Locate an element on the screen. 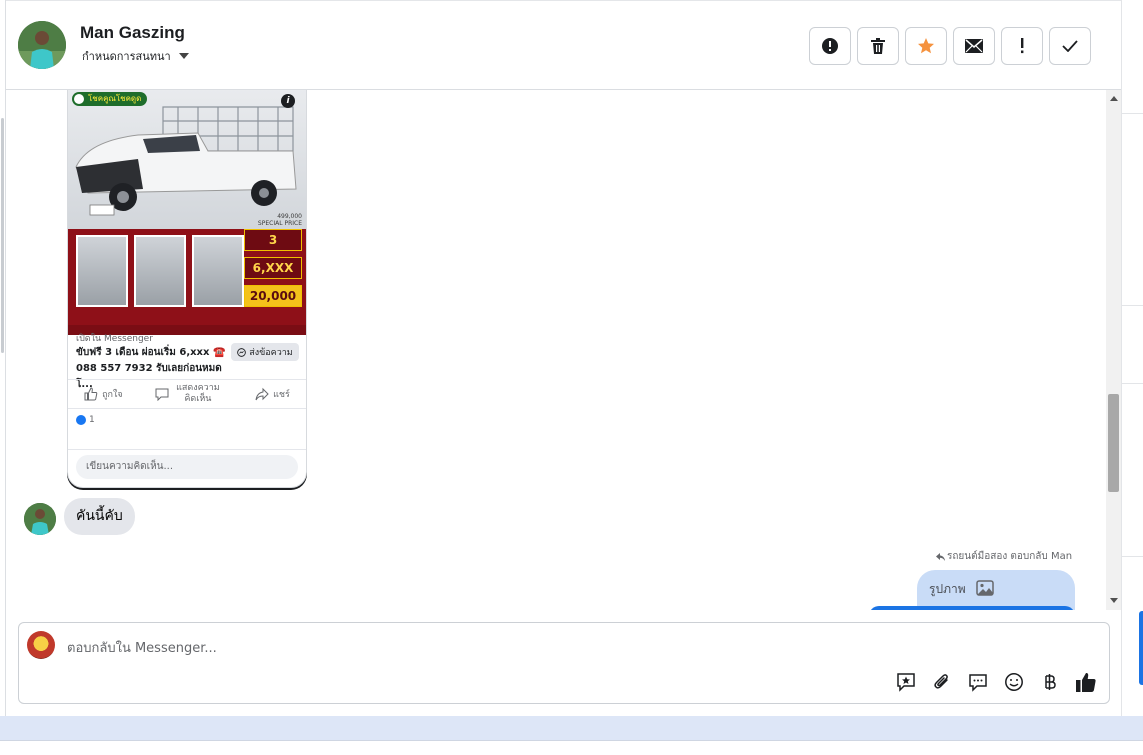  right-panel-tab is located at coordinates (1141, 648).